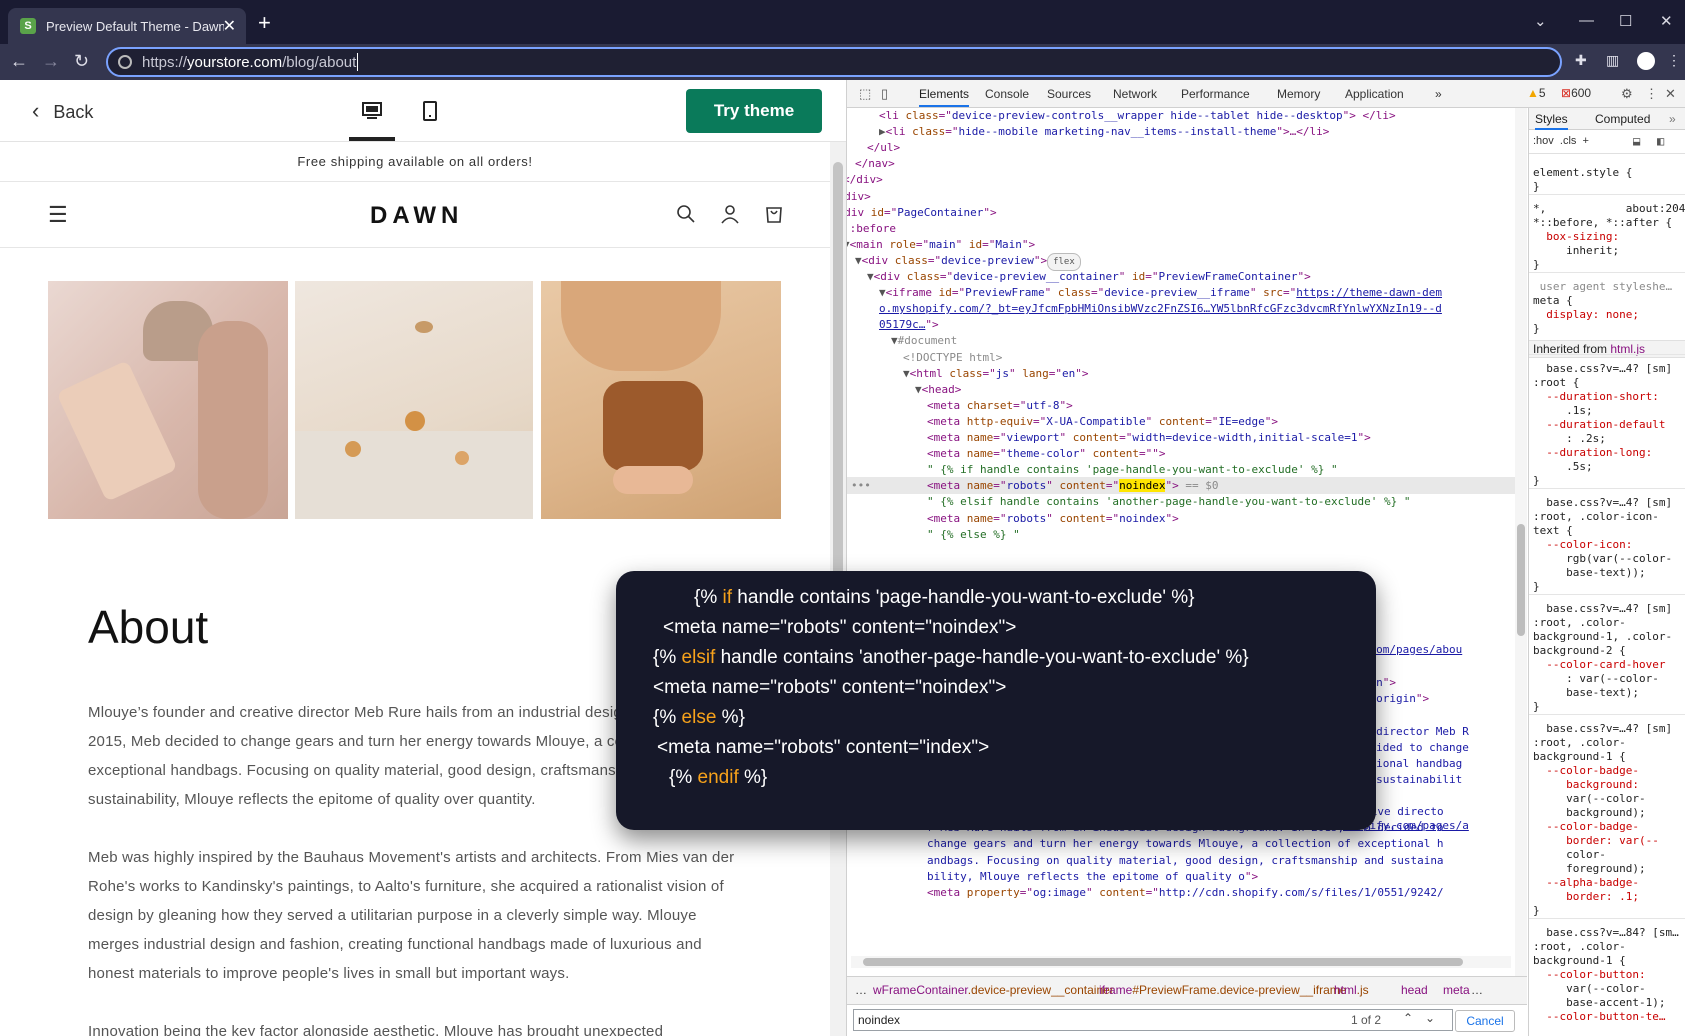  I want to click on style-rule-line: :root, .color-icon-, so click(1596, 517).